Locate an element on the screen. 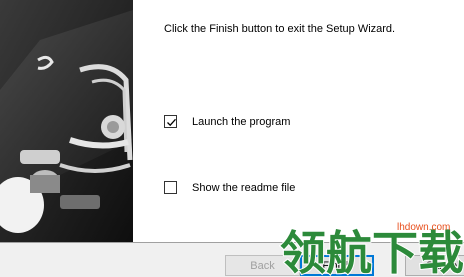 The width and height of the screenshot is (464, 277). launch-program-option: Launch the program is located at coordinates (227, 121).